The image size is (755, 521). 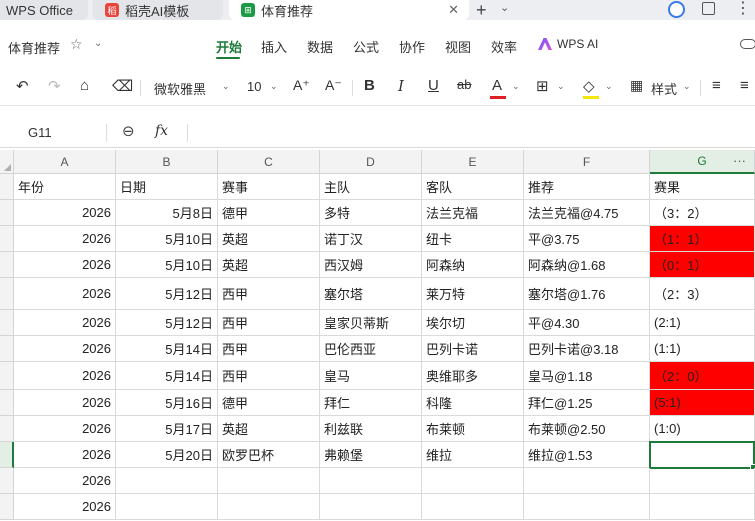 I want to click on tab-list-chevron-icon: ⌄, so click(x=504, y=7).